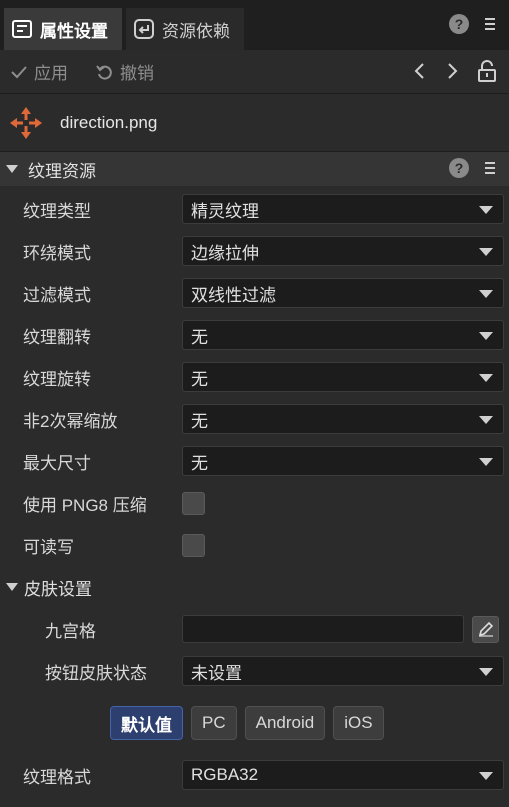 This screenshot has width=509, height=807. Describe the element at coordinates (57, 379) in the screenshot. I see `prop-label: 纹理旋转` at that location.